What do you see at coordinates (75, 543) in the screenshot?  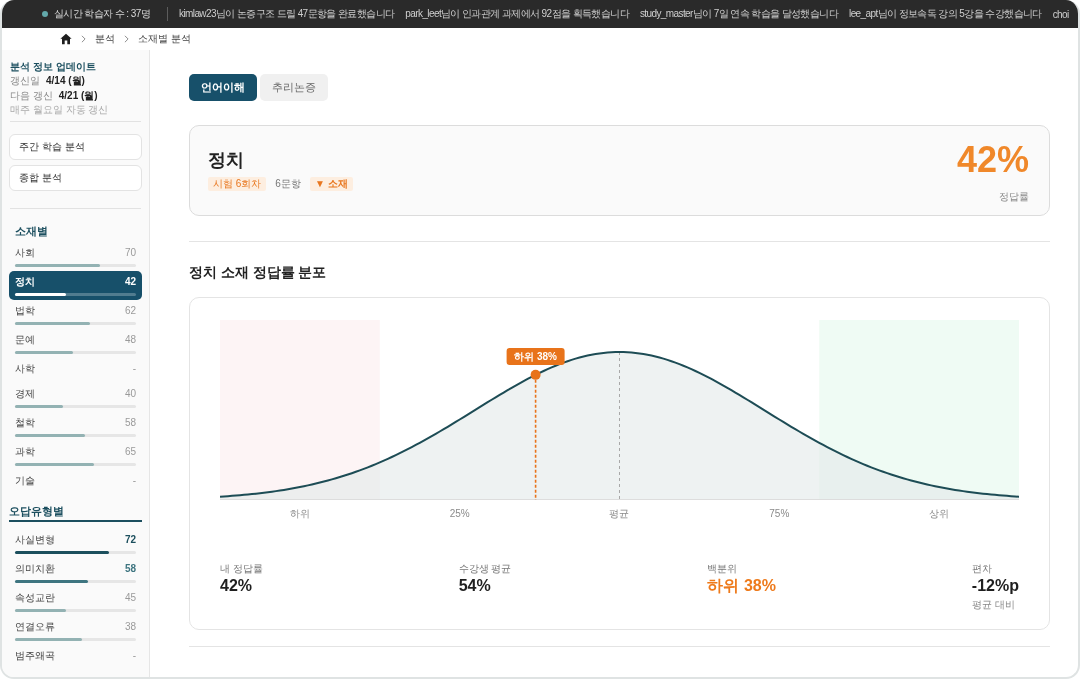 I see `sidebar-item: 사실변형 72` at bounding box center [75, 543].